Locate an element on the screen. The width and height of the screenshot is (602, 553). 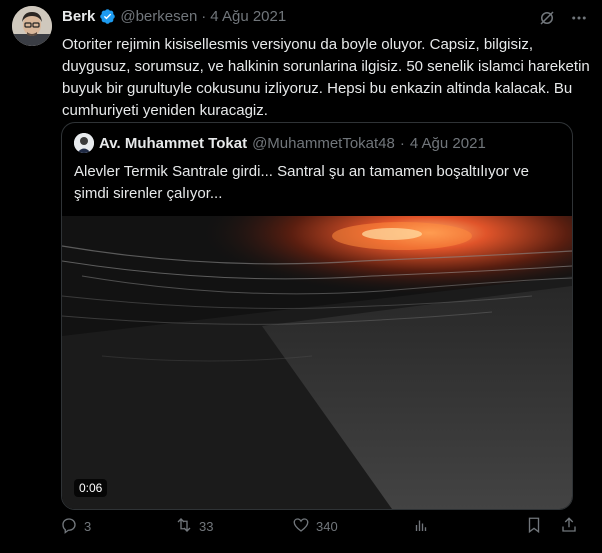
like-count: 340 is located at coordinates (327, 526).